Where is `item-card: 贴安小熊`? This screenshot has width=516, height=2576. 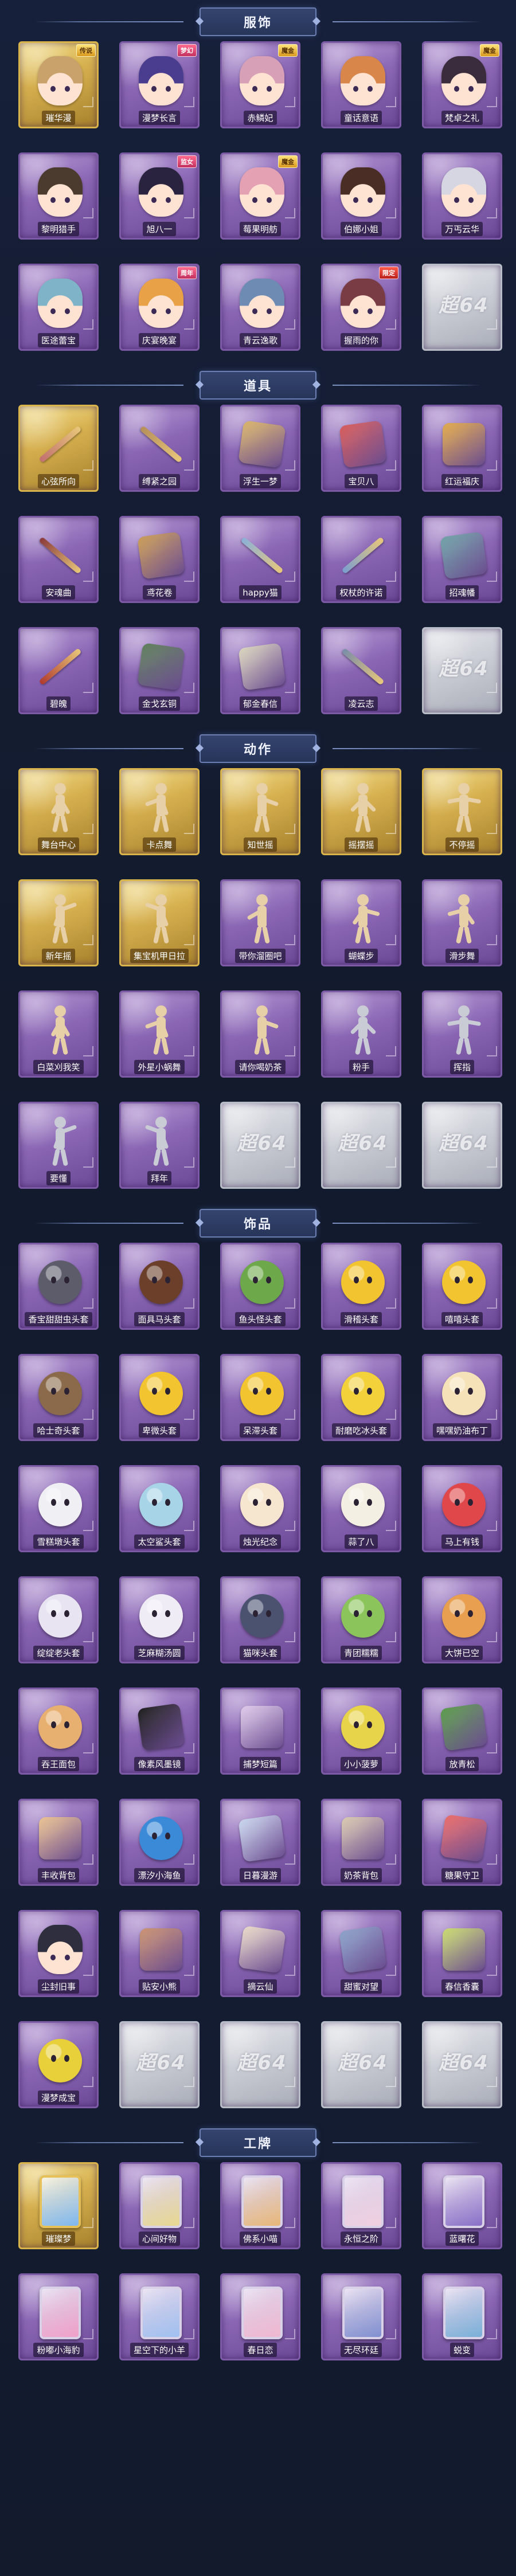
item-card: 贴安小熊 is located at coordinates (160, 1953).